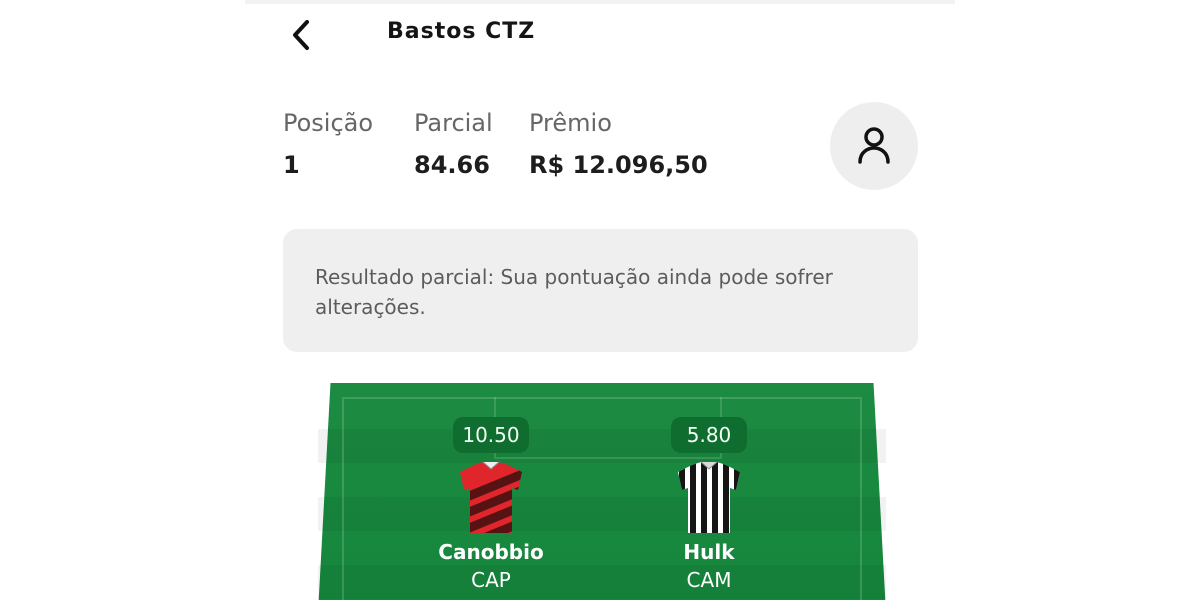  Describe the element at coordinates (453, 123) in the screenshot. I see `partial-label: Parcial` at that location.